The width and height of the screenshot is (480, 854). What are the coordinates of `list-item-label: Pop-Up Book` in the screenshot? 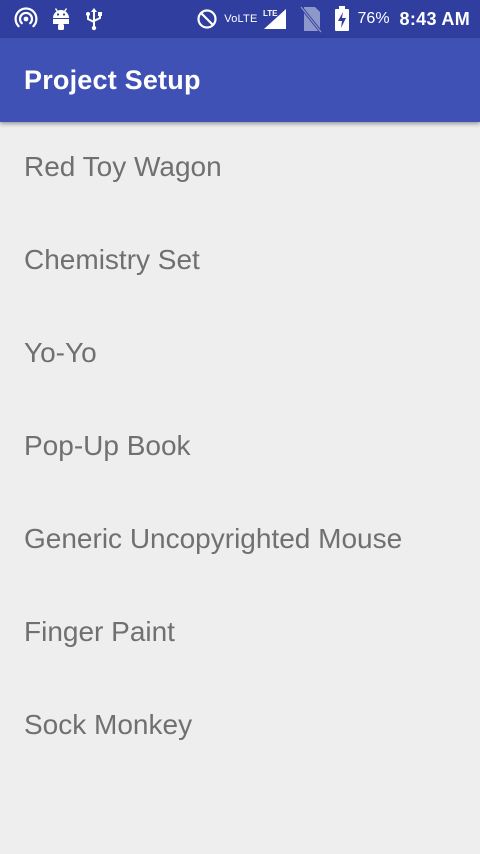 It's located at (107, 445).